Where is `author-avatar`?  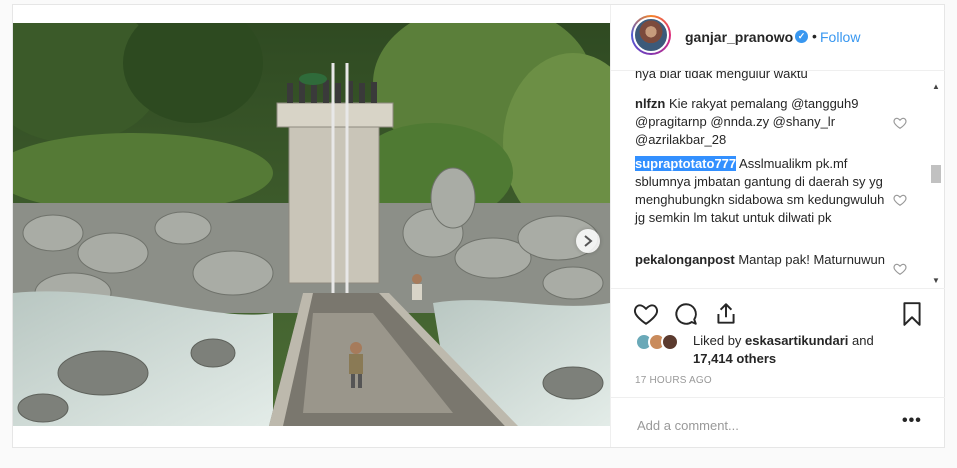
author-avatar is located at coordinates (651, 35).